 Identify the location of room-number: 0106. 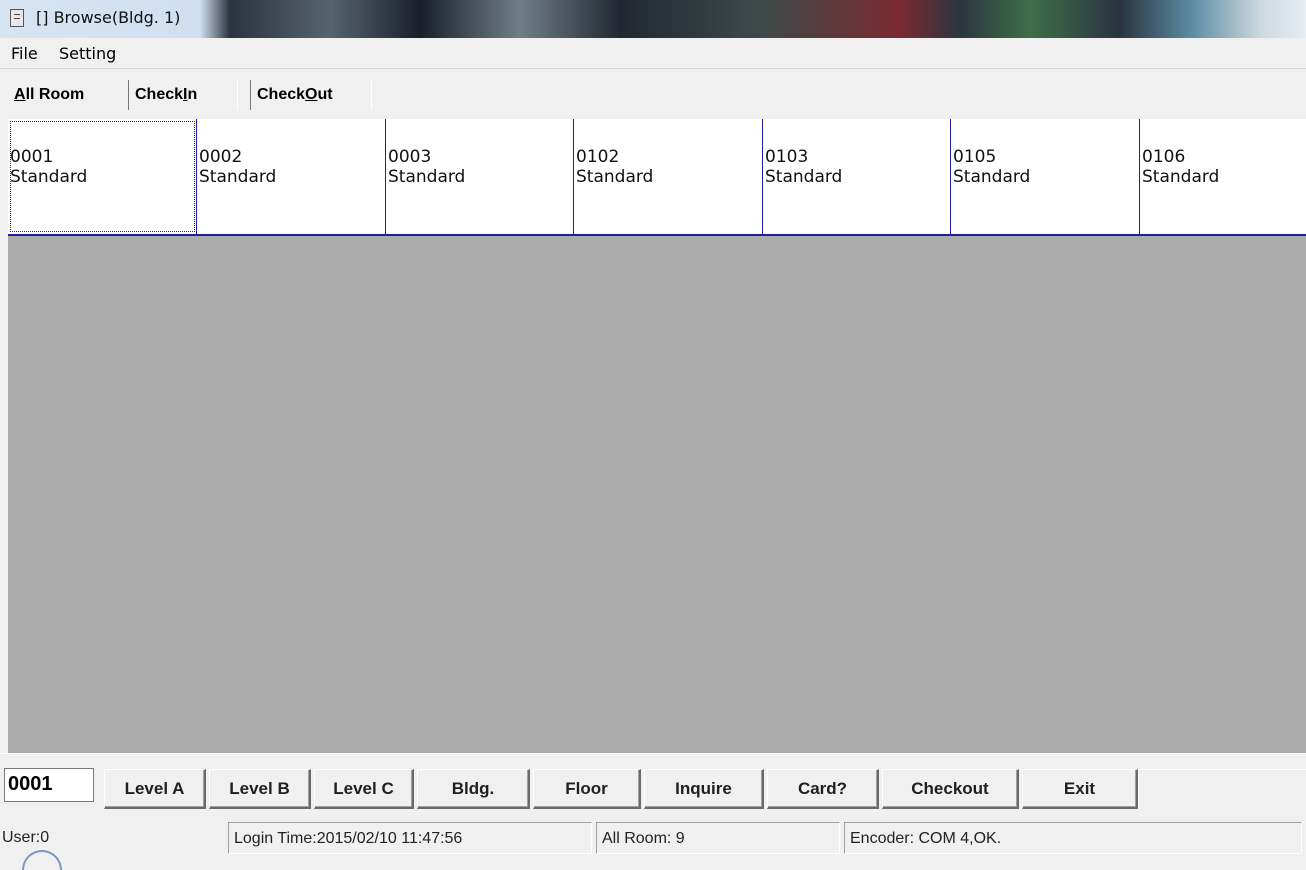
(1164, 157).